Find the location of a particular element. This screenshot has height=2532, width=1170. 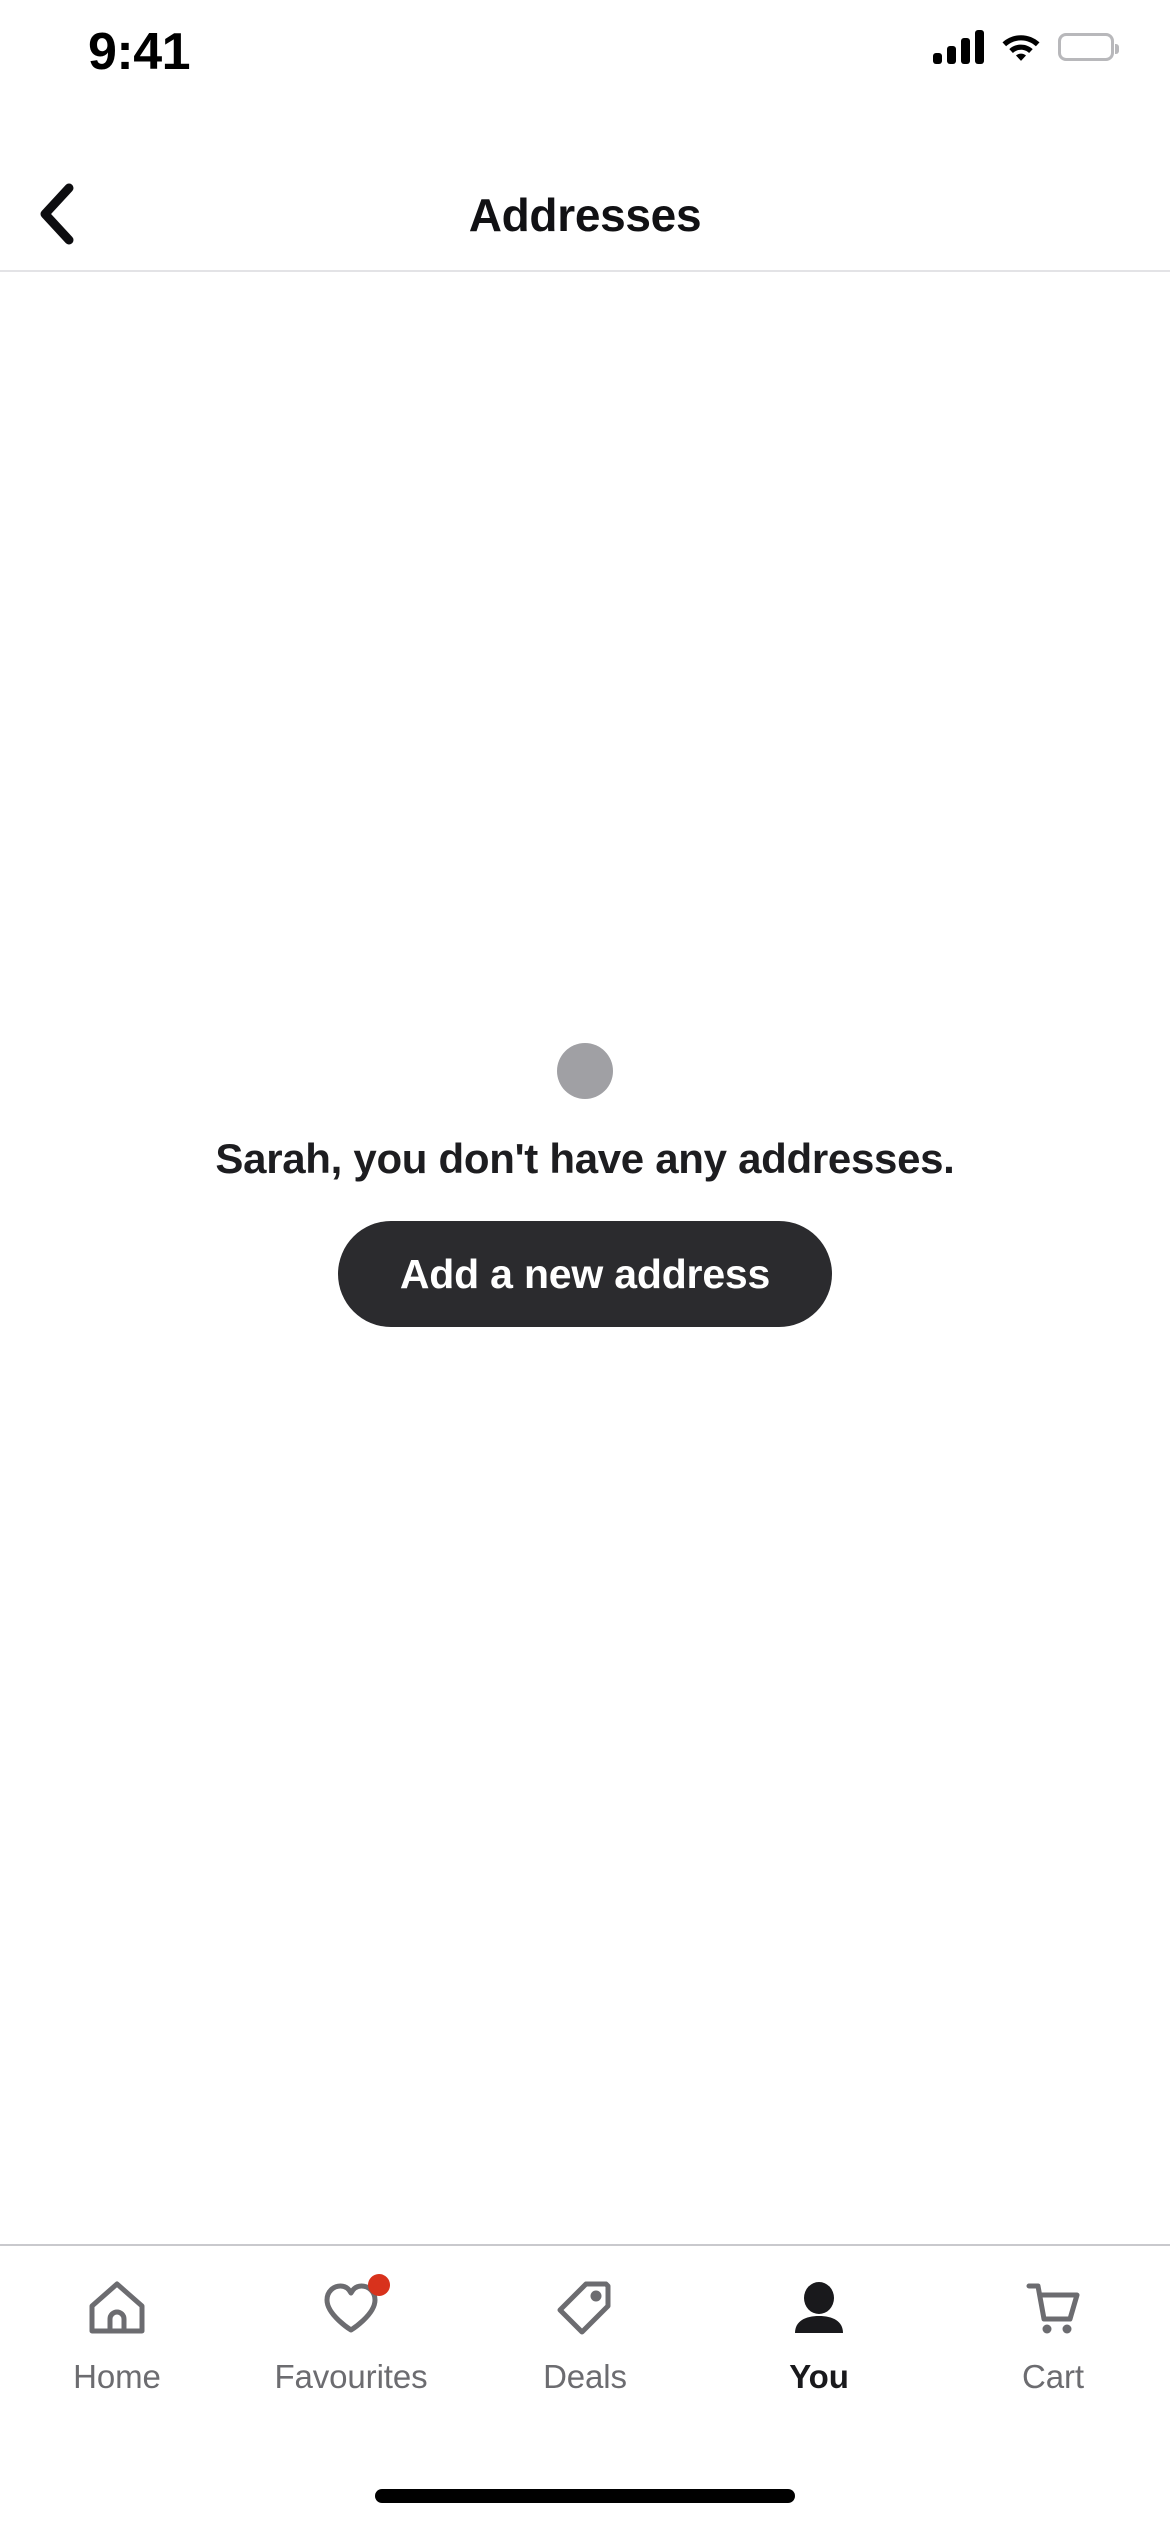

status-bar-icons is located at coordinates (1026, 47).